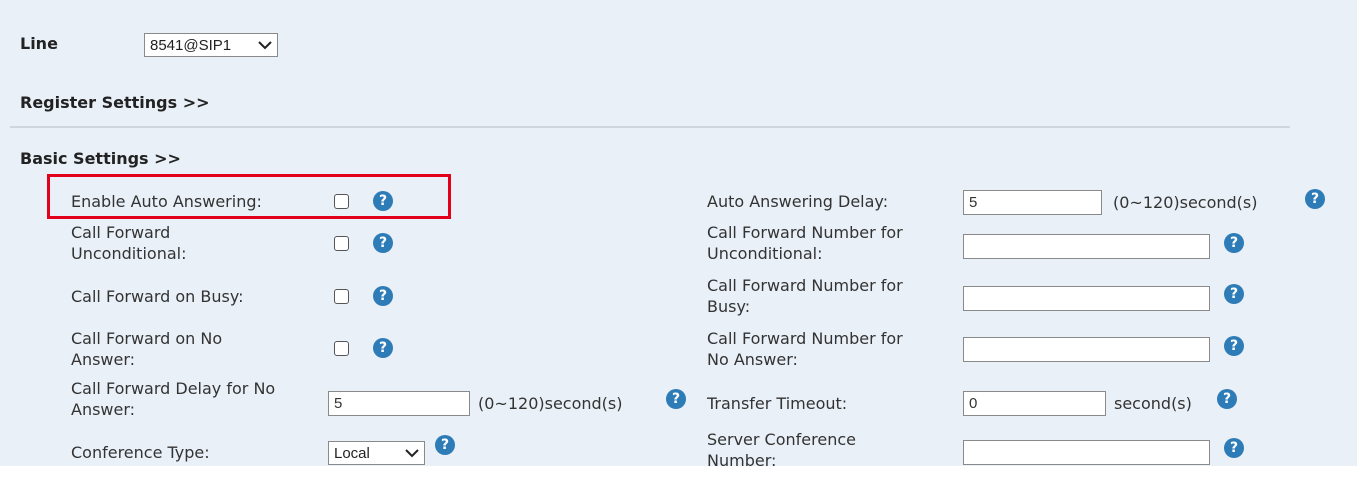 The width and height of the screenshot is (1357, 479). I want to click on call-forward-unconditional-checkbox, so click(341, 243).